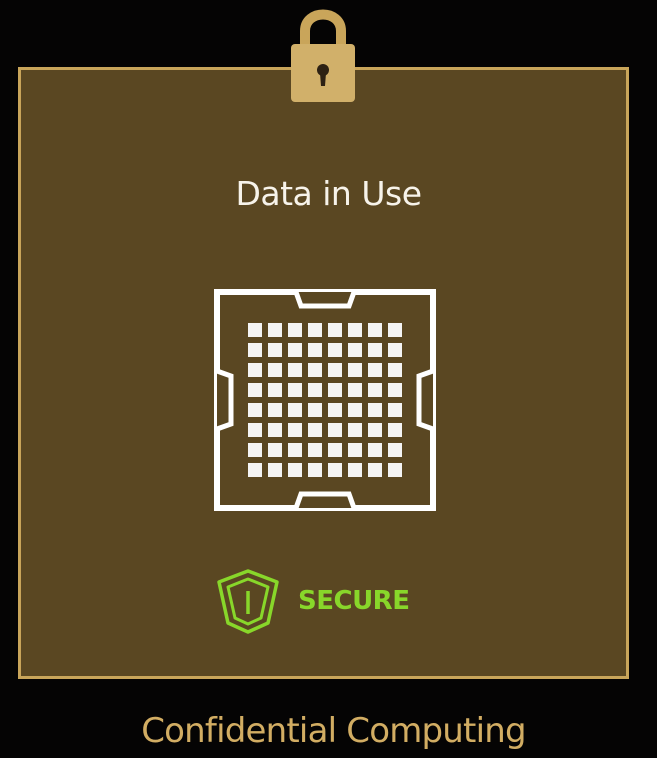 This screenshot has width=657, height=758. I want to click on secure-badge: SECURE, so click(321, 602).